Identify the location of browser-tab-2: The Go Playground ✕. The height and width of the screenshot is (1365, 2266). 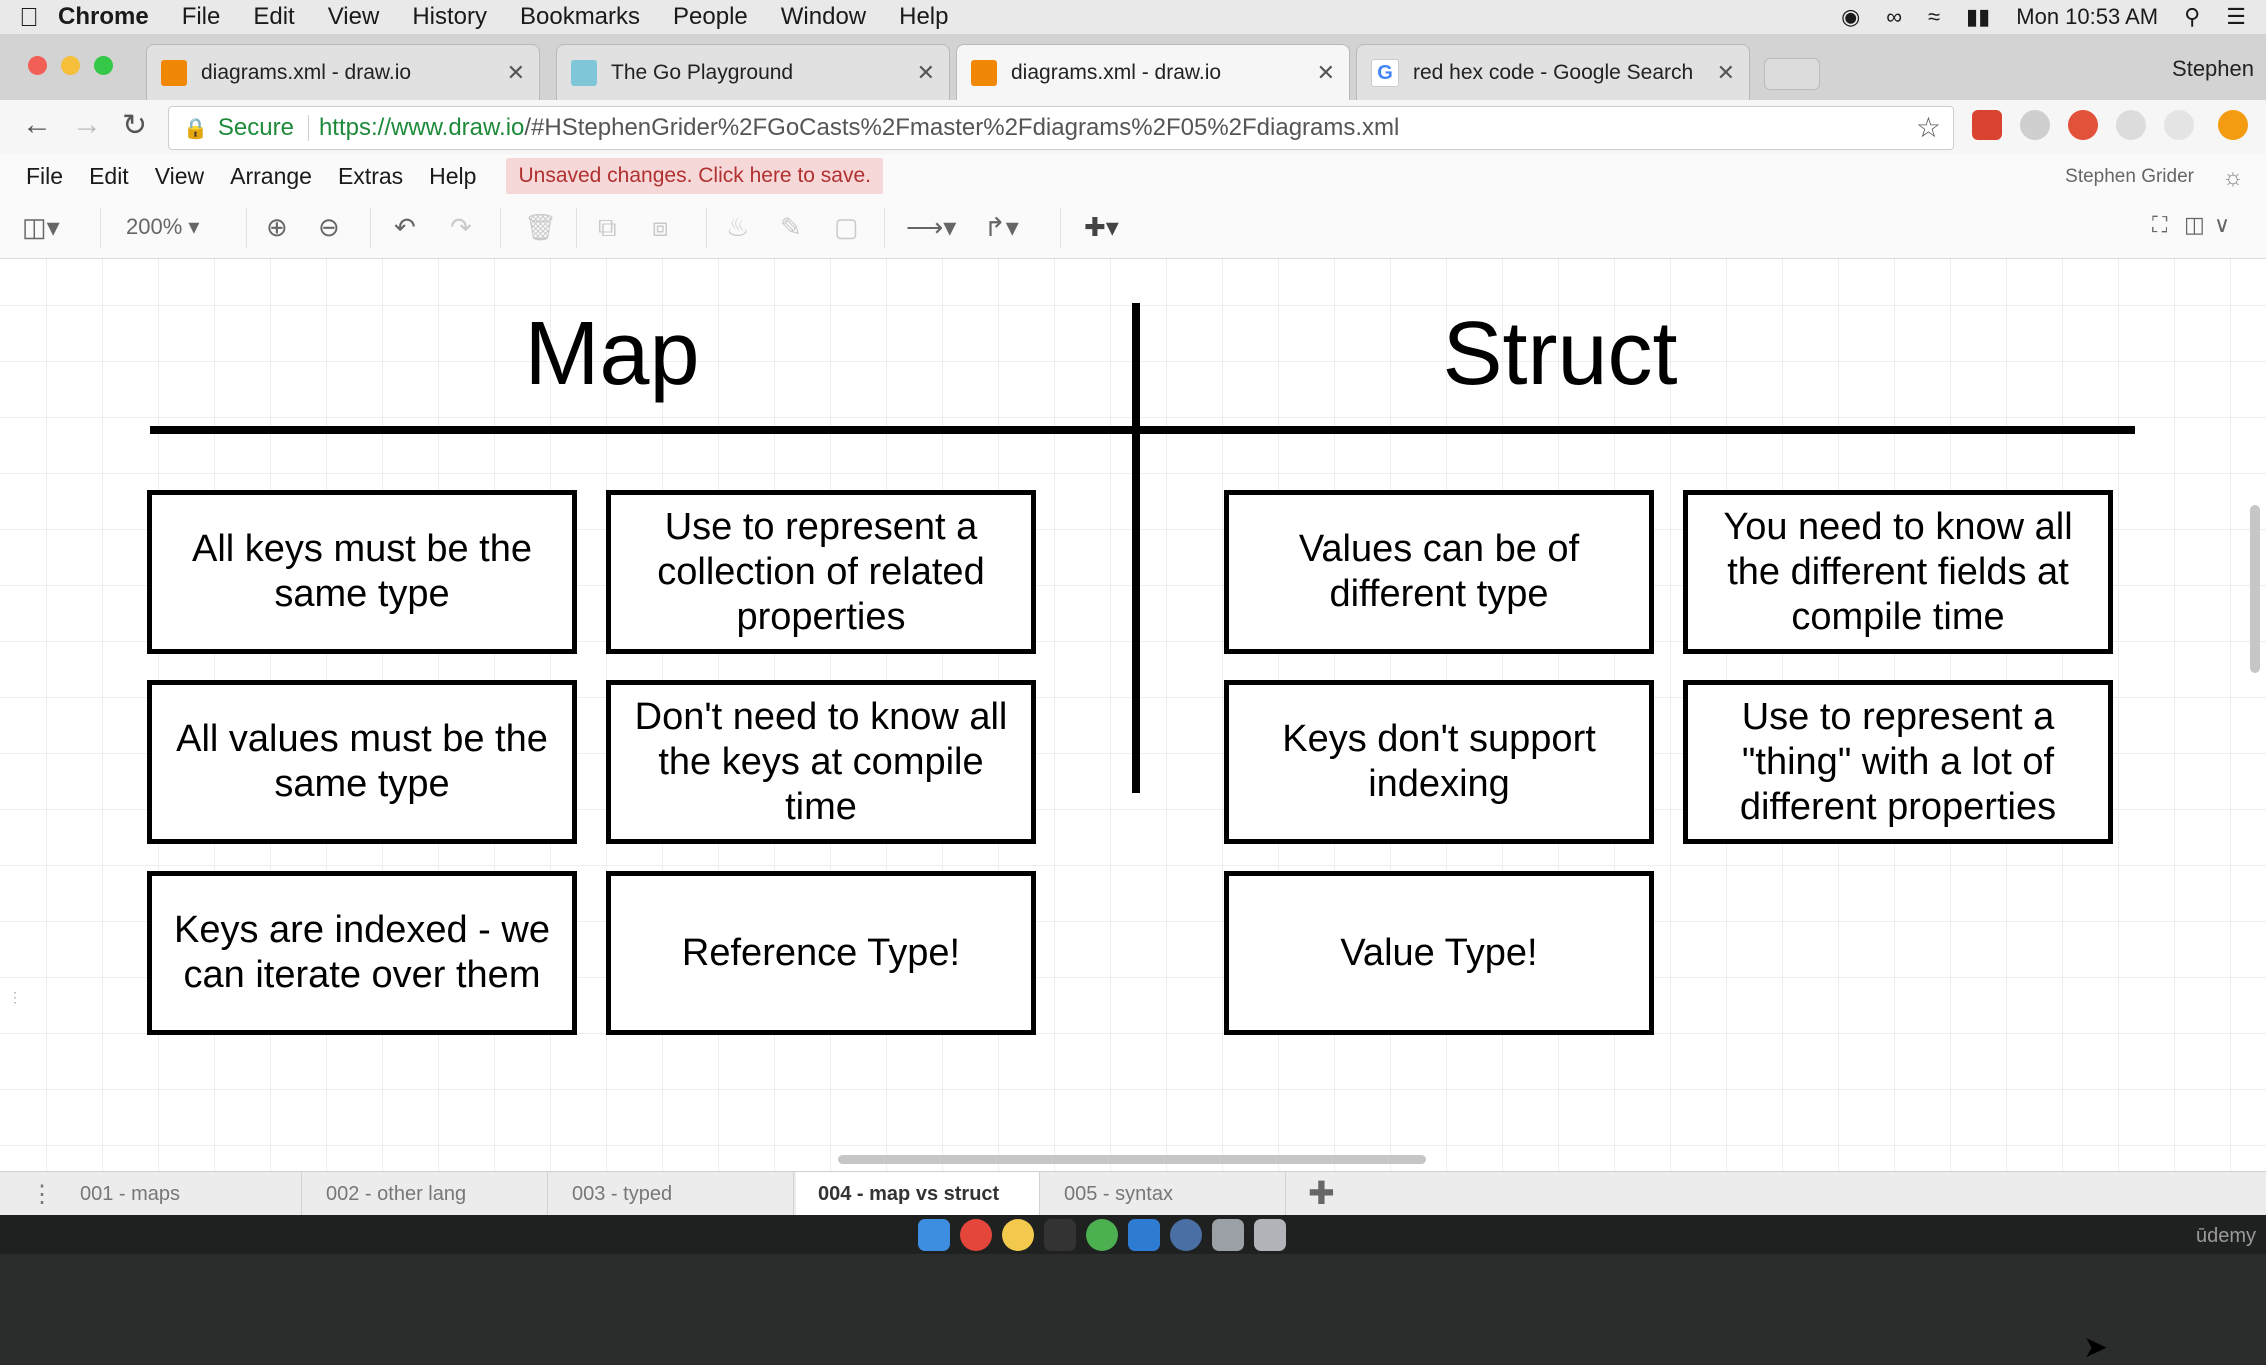
(753, 72).